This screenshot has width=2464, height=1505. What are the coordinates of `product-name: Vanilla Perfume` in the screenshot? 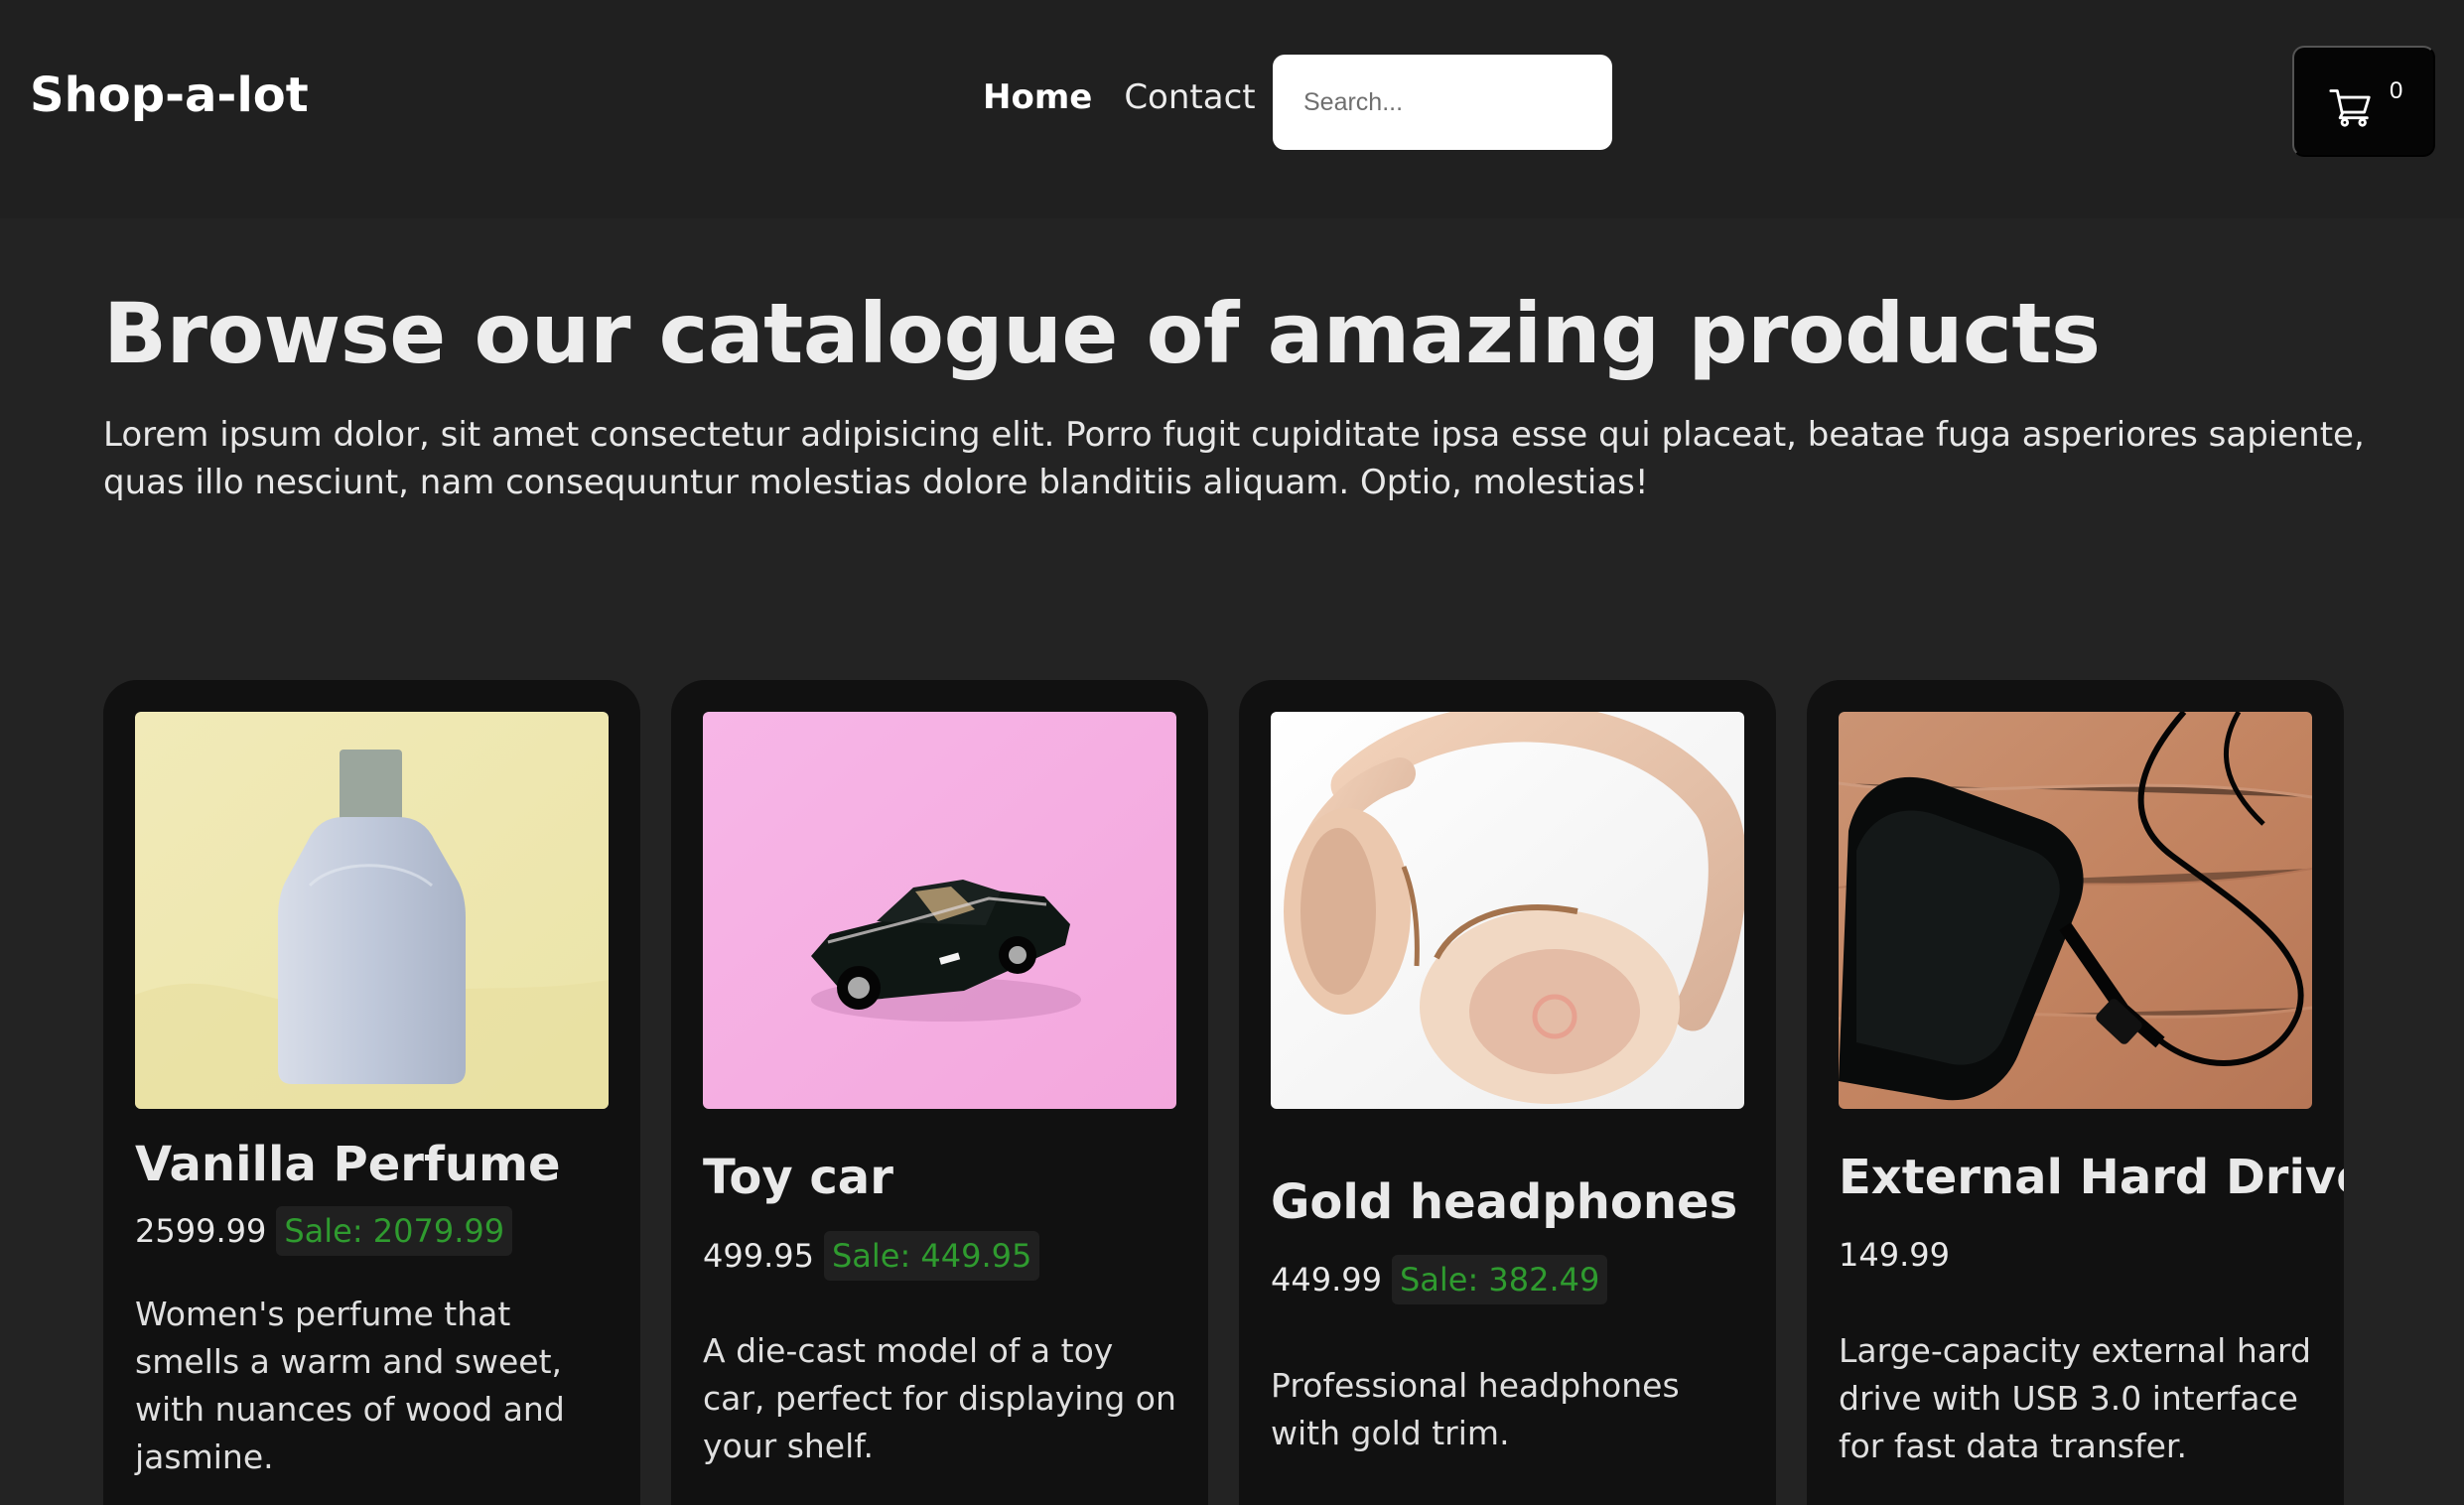 It's located at (348, 1165).